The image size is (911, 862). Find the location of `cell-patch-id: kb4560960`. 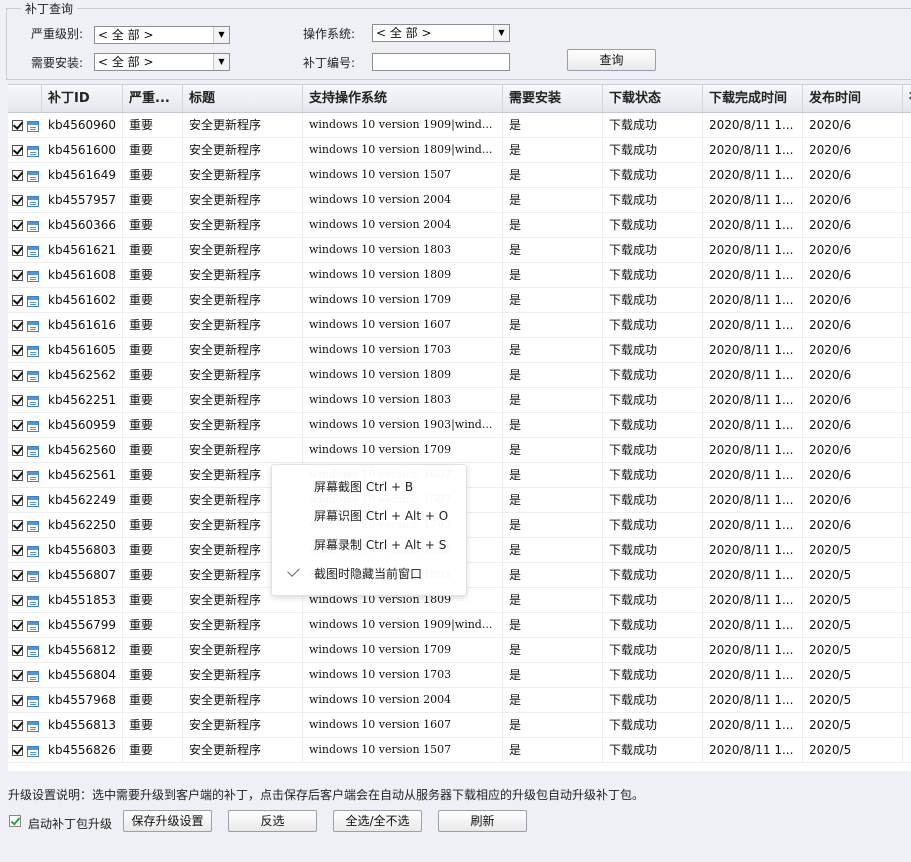

cell-patch-id: kb4560960 is located at coordinates (82, 125).